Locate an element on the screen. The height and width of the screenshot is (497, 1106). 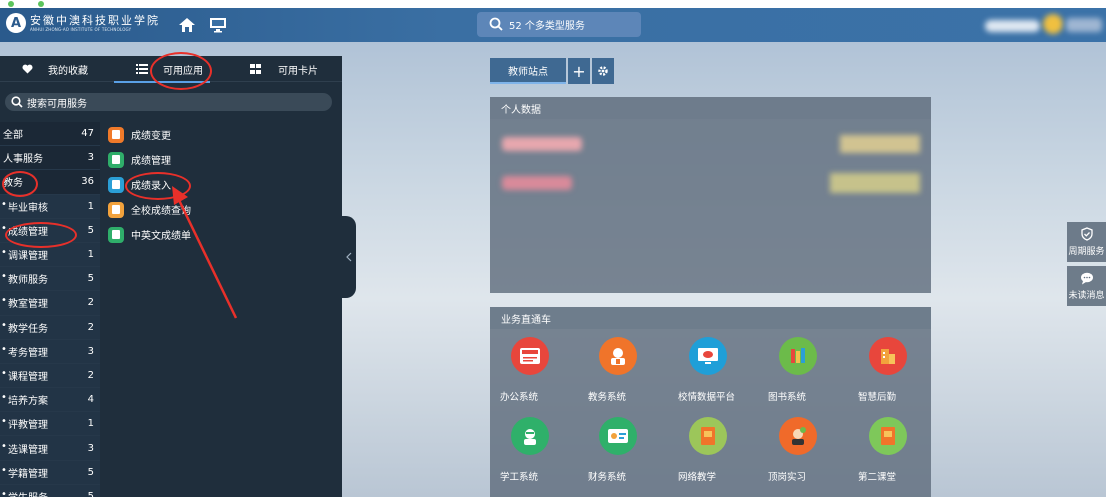
app-item-school-grade-query: 全校成绩查询 is located at coordinates (149, 209).